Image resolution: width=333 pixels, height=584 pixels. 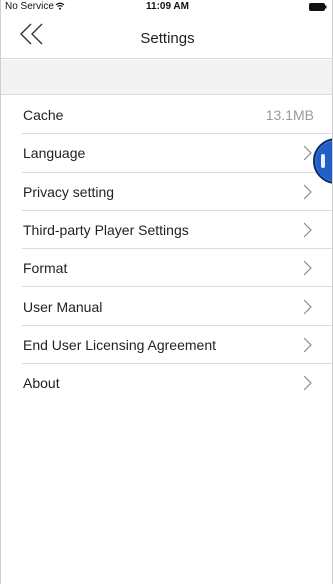 What do you see at coordinates (54, 153) in the screenshot?
I see `row-label: Language` at bounding box center [54, 153].